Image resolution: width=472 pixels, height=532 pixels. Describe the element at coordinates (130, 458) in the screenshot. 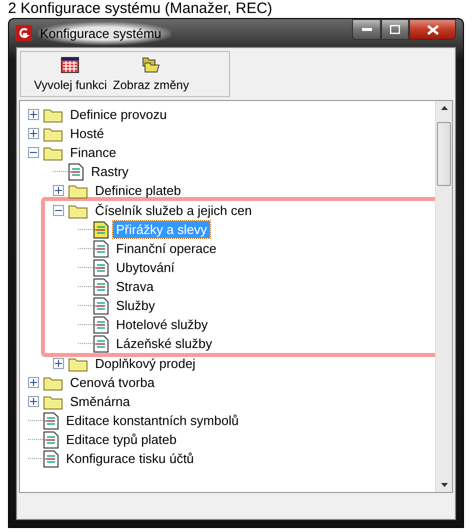

I see `tree-item: Konfigurace tisku účtů` at that location.